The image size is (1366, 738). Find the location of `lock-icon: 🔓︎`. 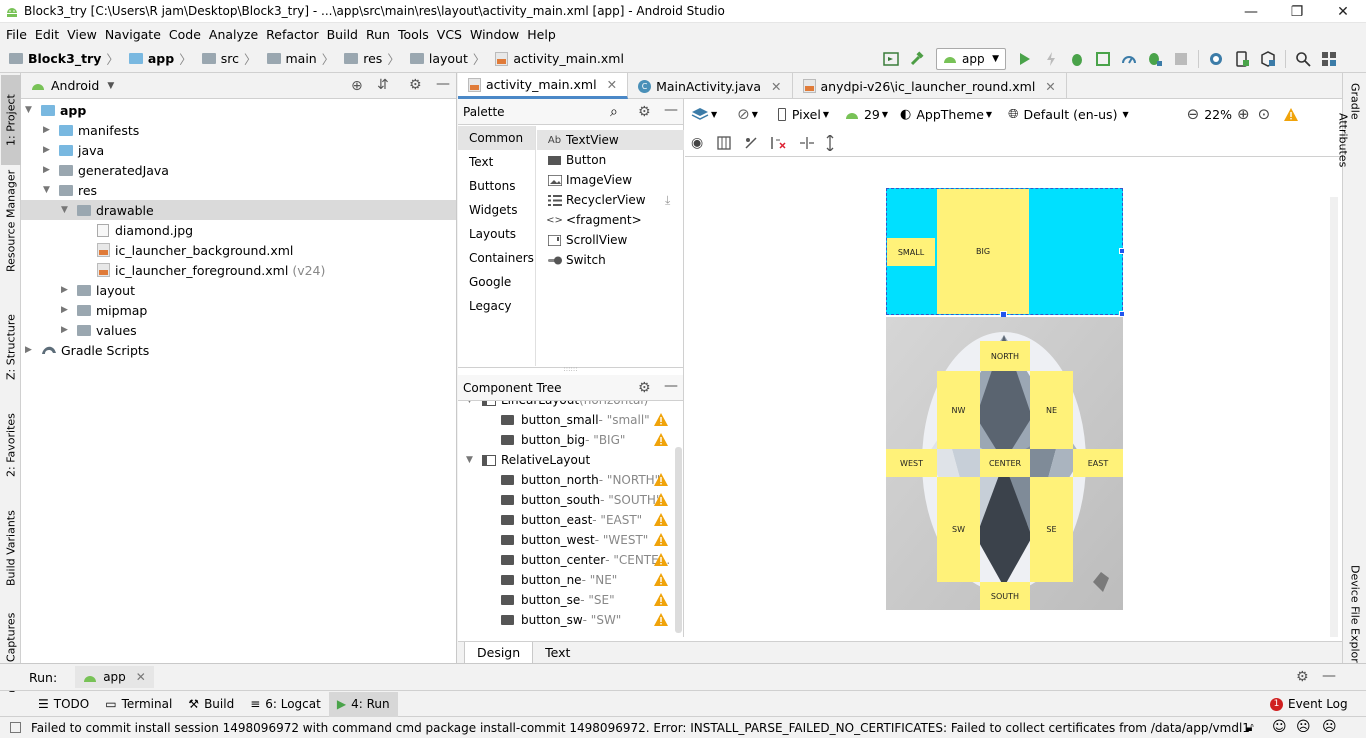

lock-icon: 🔓︎ is located at coordinates (1250, 727).